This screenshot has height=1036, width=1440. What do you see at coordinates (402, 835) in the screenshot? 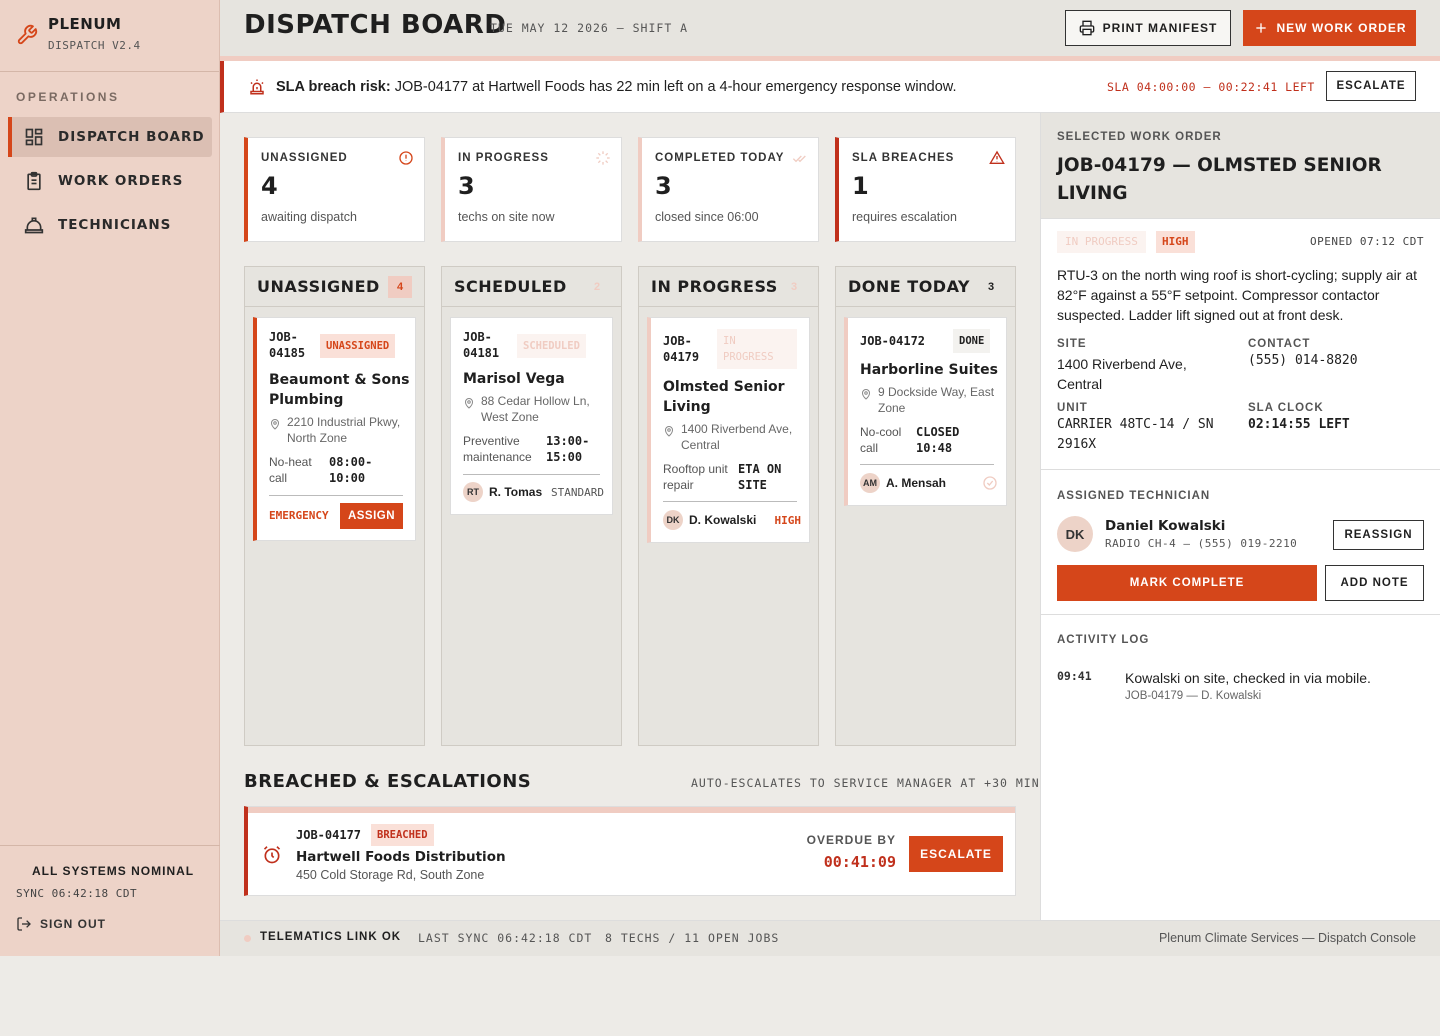
I see `breached-tag: BREACHED` at bounding box center [402, 835].